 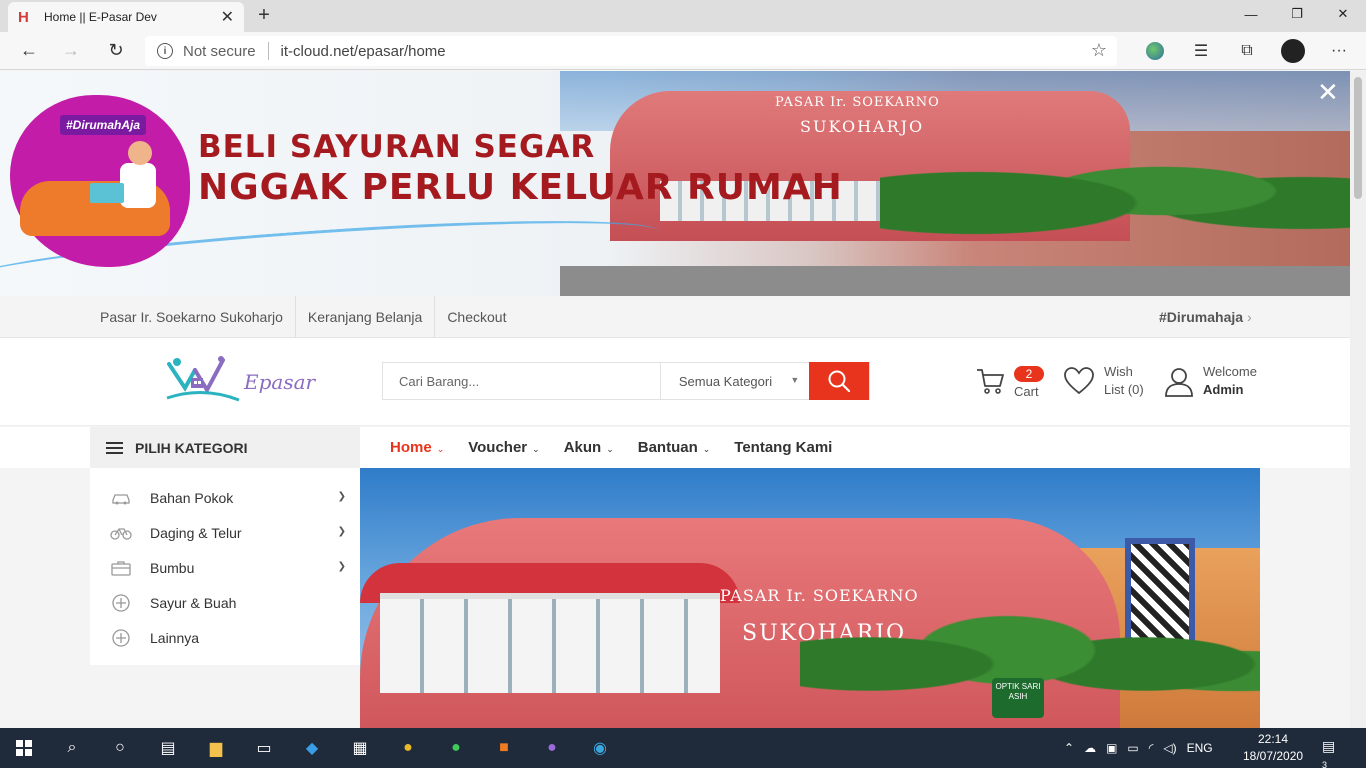 I want to click on category-select: Semua Kategori ▼, so click(x=734, y=381).